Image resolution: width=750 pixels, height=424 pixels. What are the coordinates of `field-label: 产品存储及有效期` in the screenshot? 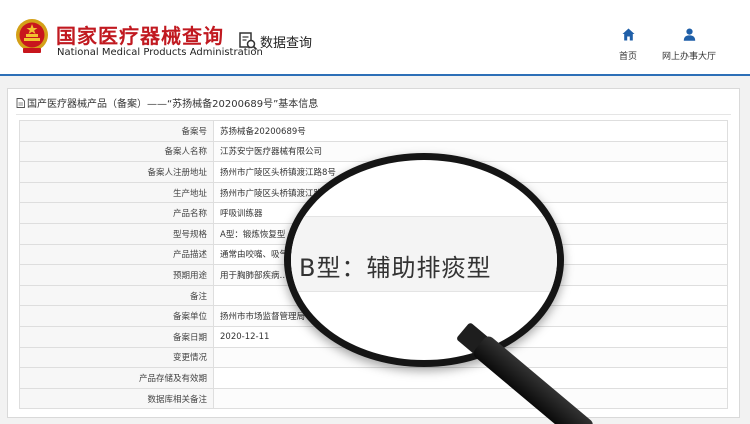 It's located at (116, 378).